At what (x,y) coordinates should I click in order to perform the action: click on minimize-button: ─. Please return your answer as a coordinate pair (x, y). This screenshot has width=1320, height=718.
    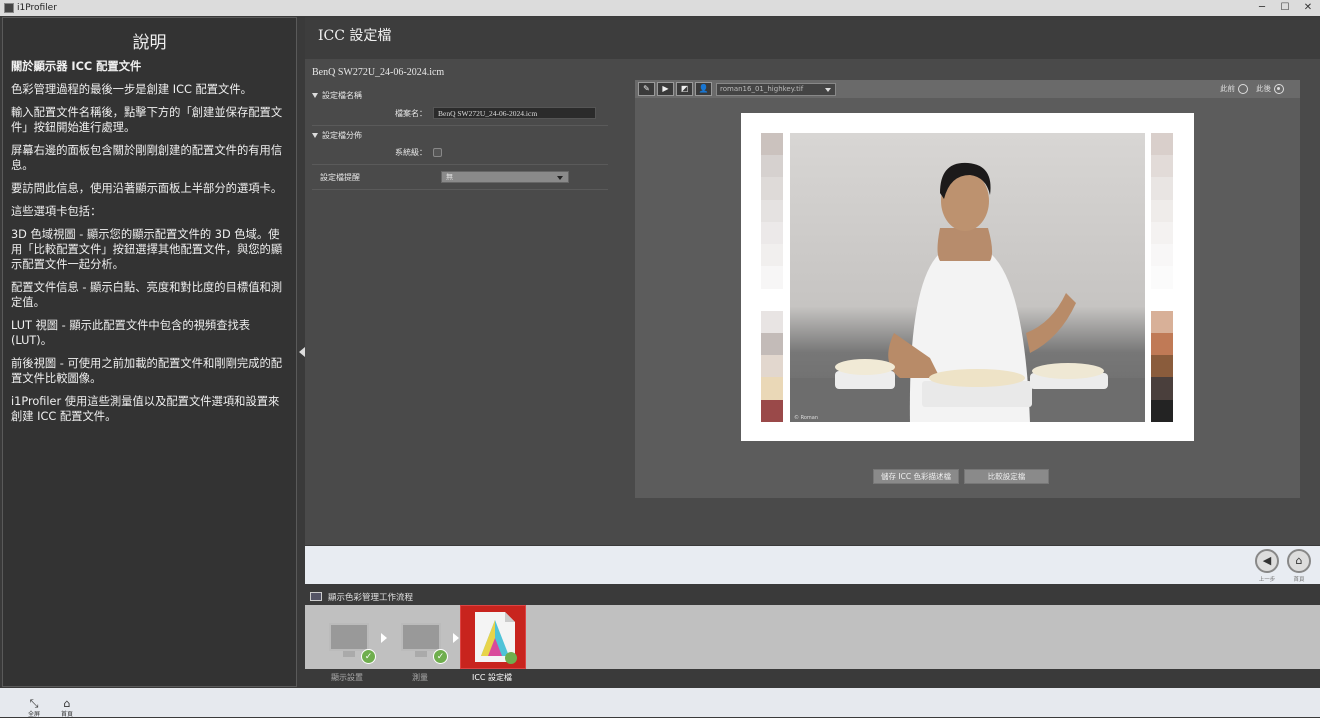
    Looking at the image, I should click on (1262, 8).